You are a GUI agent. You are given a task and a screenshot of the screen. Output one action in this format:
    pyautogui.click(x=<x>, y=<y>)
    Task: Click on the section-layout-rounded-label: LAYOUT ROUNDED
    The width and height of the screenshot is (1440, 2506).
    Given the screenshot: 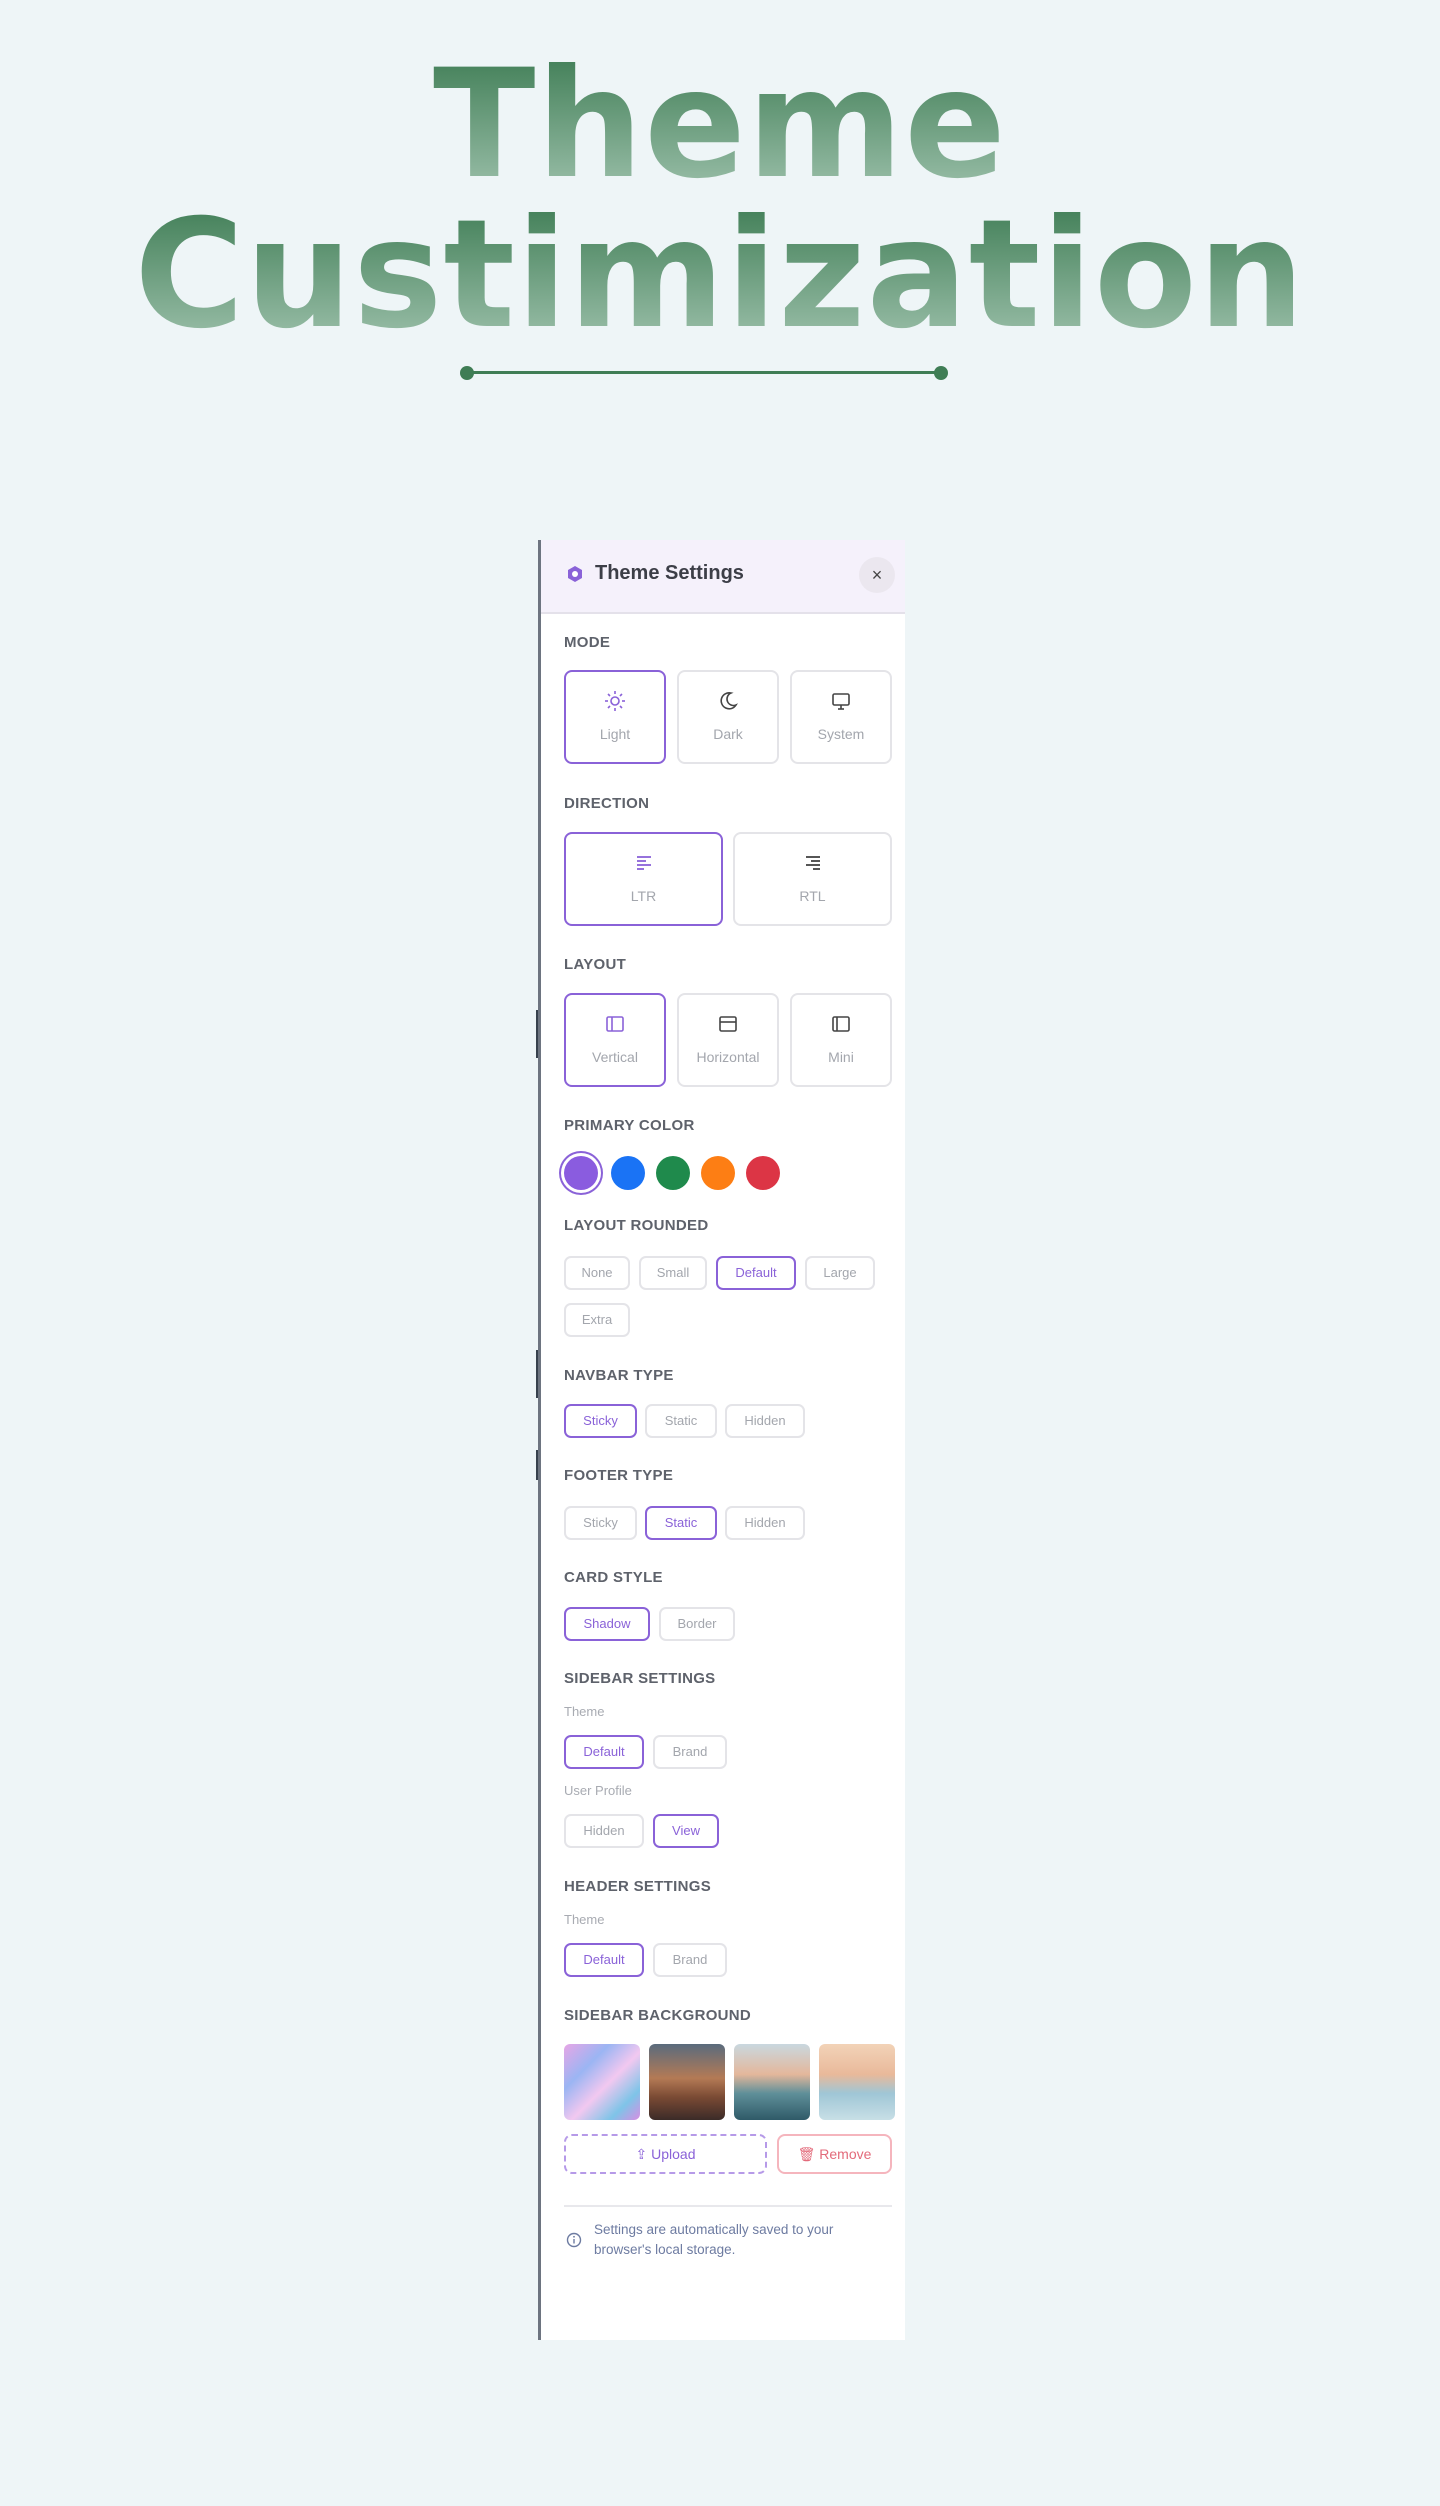 What is the action you would take?
    pyautogui.click(x=636, y=1225)
    